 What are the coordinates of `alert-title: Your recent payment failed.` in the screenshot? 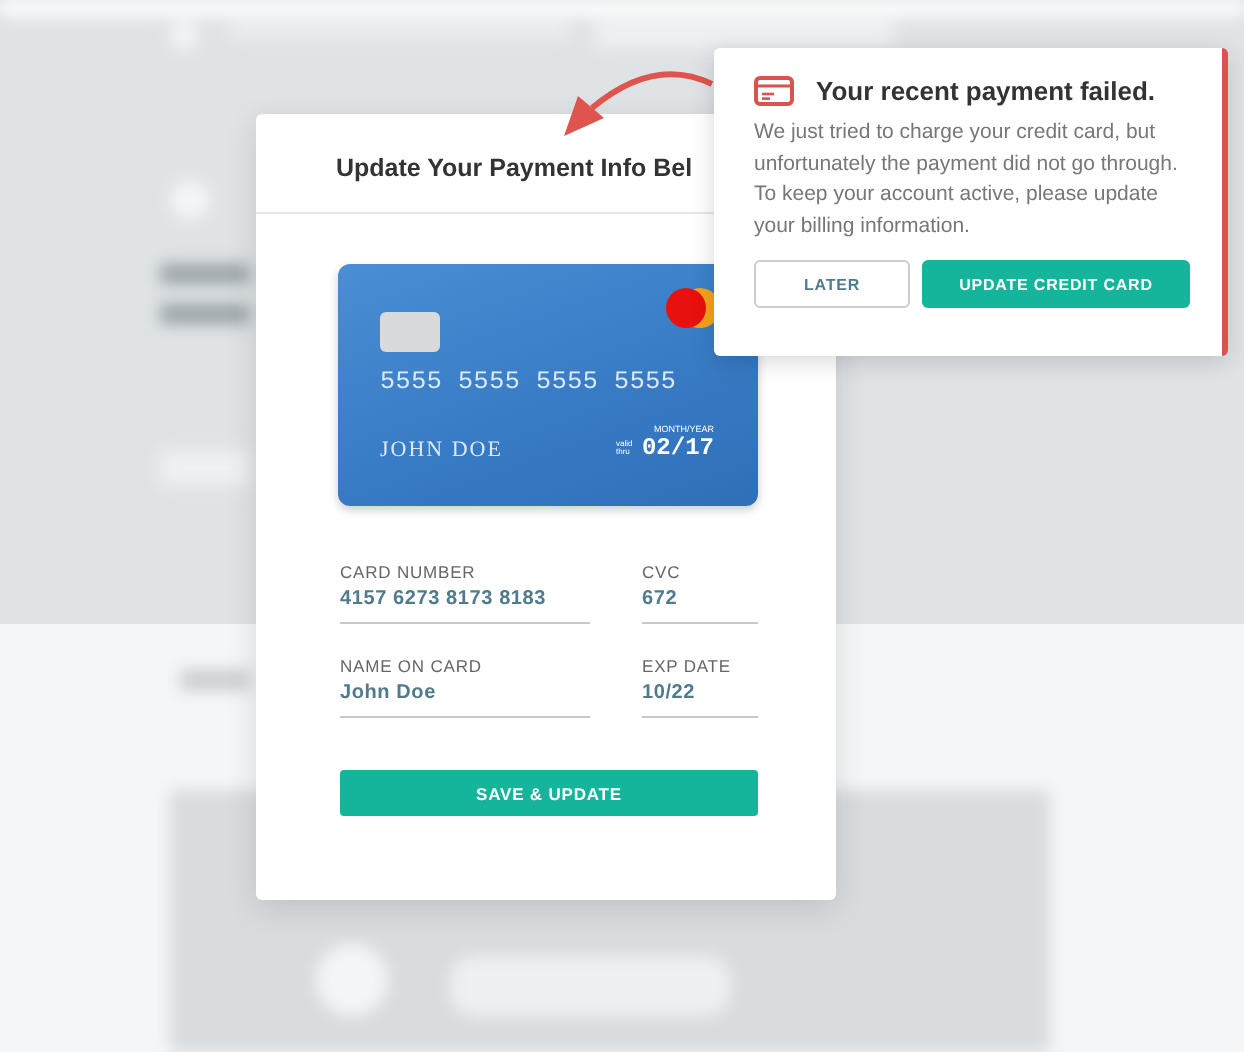 It's located at (986, 91).